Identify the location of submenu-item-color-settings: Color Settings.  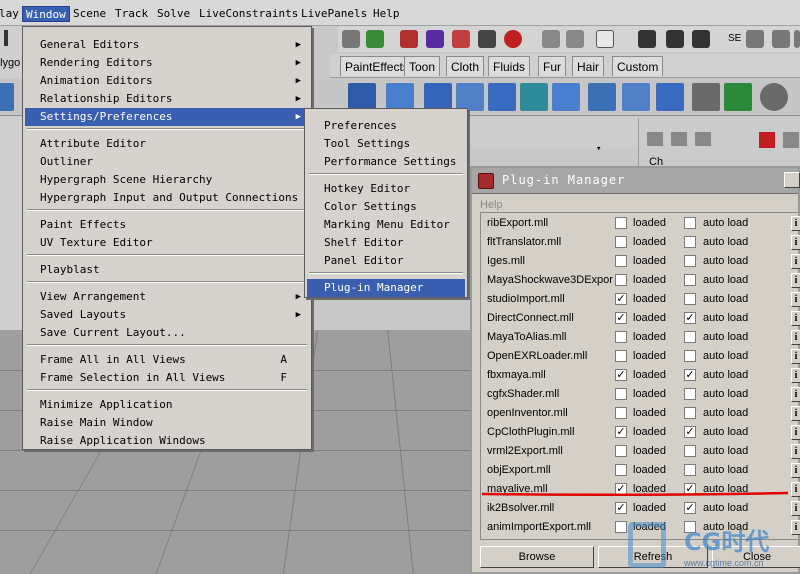
(386, 207).